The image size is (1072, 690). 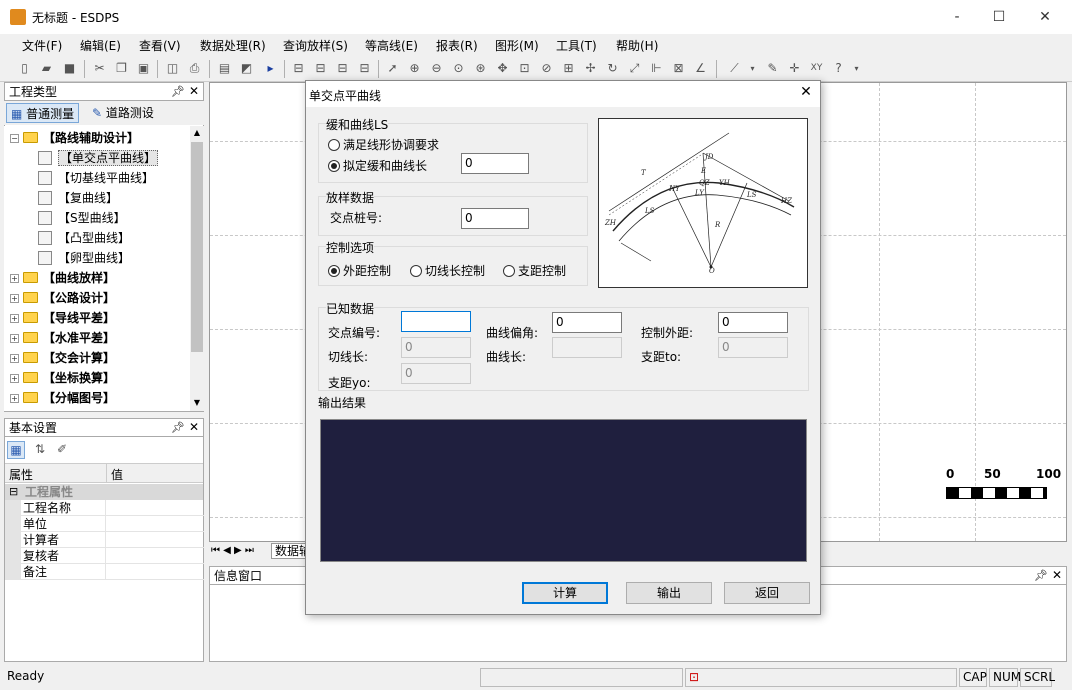 I want to click on ls-option-preset: 拟定缓和曲线长, so click(x=377, y=165).